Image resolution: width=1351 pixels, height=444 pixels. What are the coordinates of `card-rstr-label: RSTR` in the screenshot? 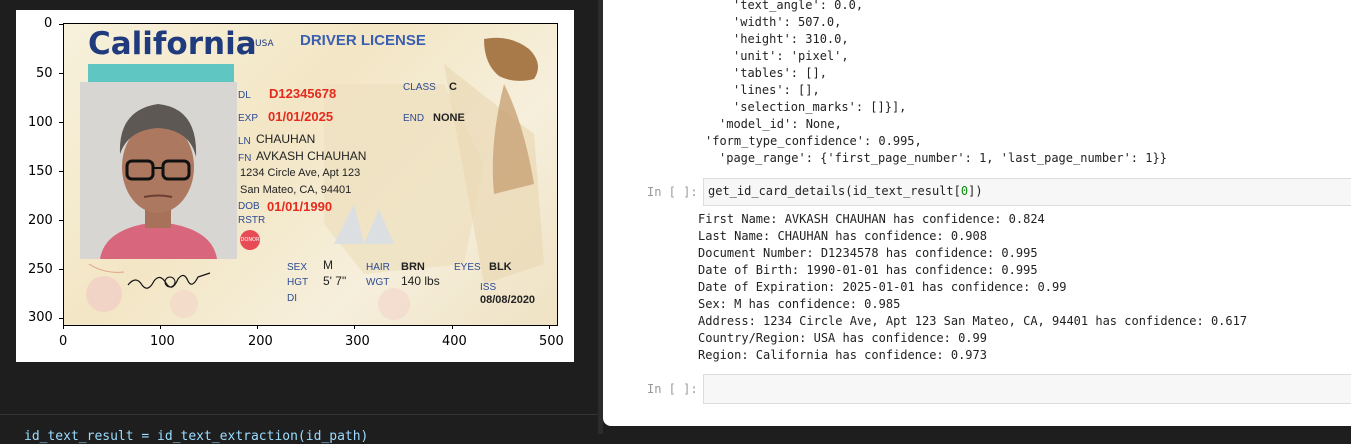 It's located at (252, 220).